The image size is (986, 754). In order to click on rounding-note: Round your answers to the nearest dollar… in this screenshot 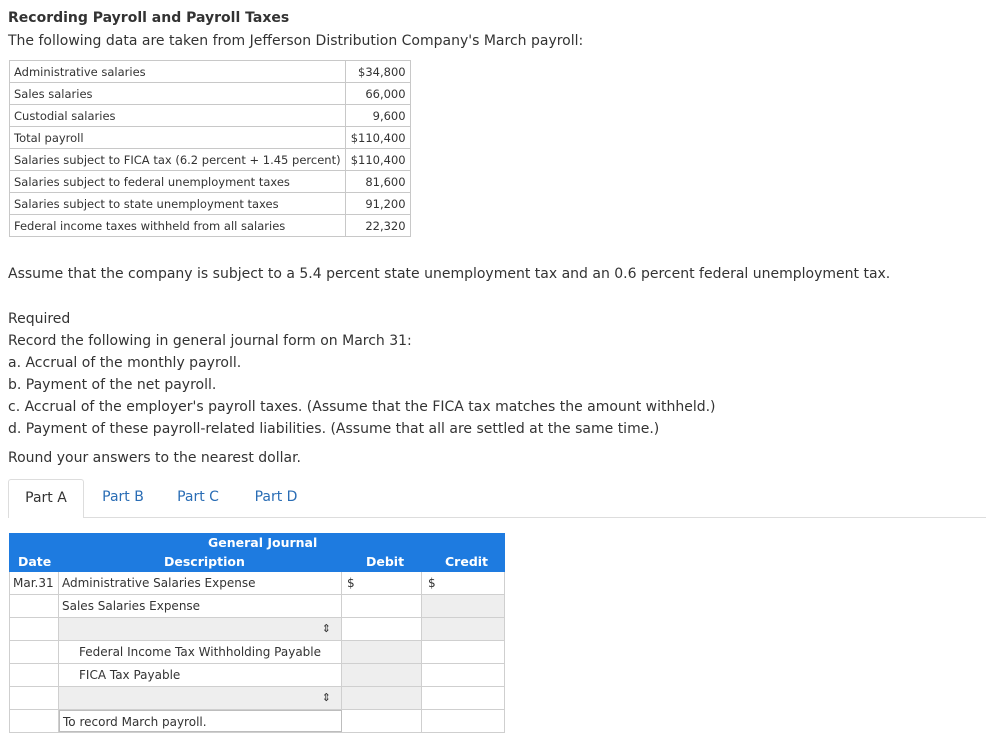, I will do `click(155, 458)`.